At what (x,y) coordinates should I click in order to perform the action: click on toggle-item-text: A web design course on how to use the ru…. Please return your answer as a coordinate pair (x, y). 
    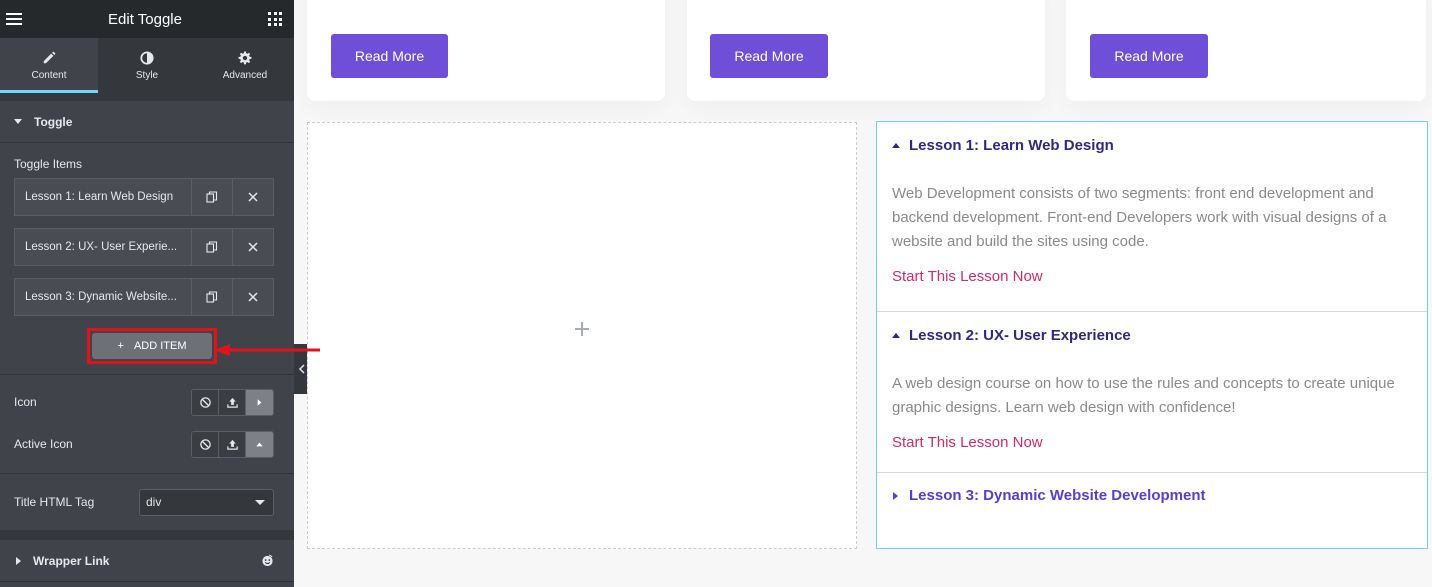
    Looking at the image, I should click on (1143, 395).